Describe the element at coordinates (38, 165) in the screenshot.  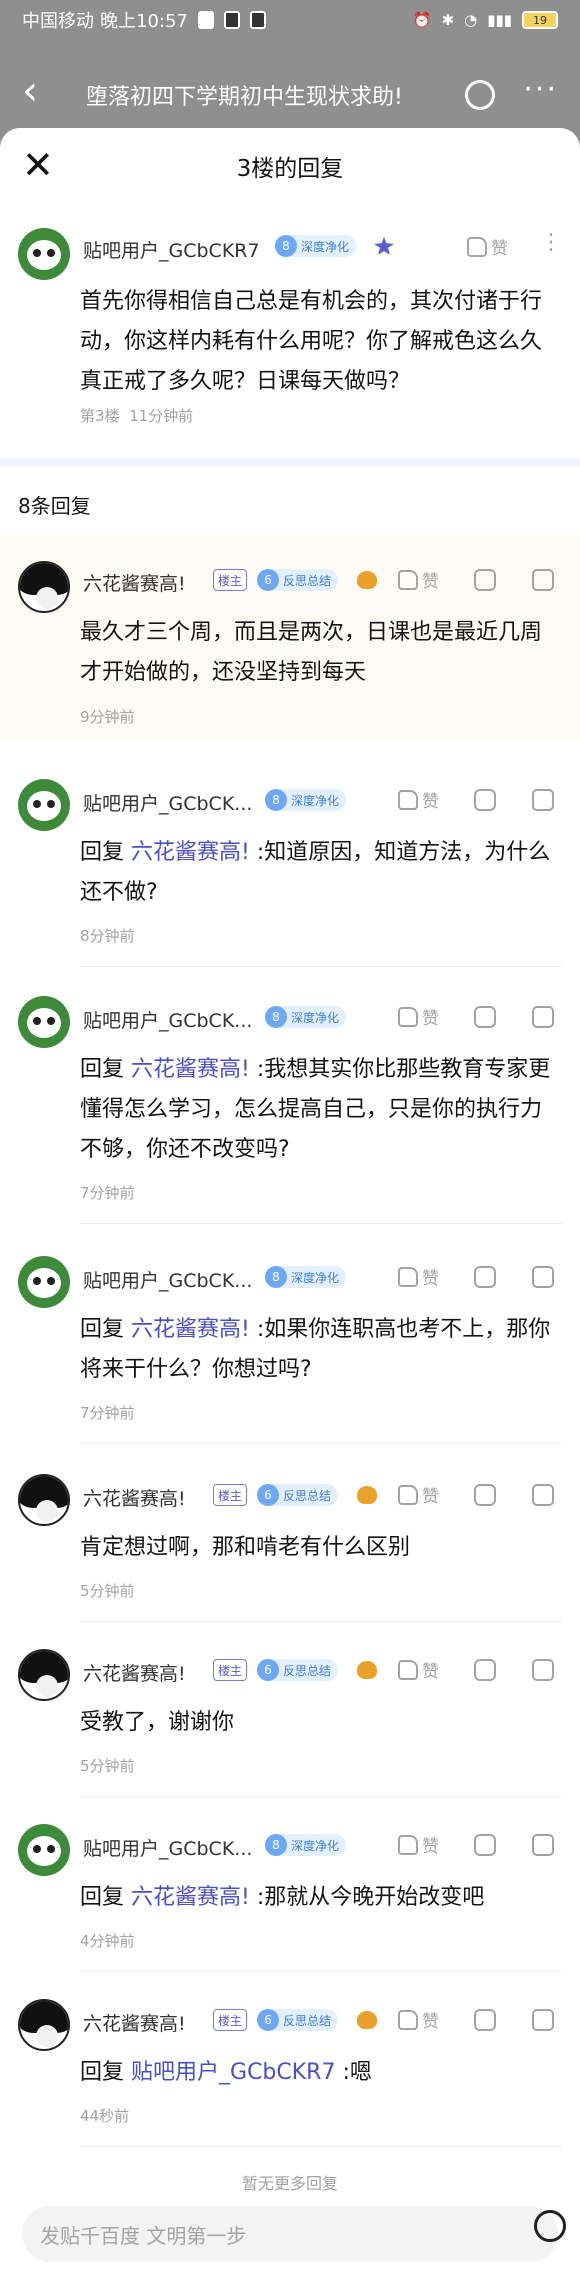
I see `close-icon: ✕` at that location.